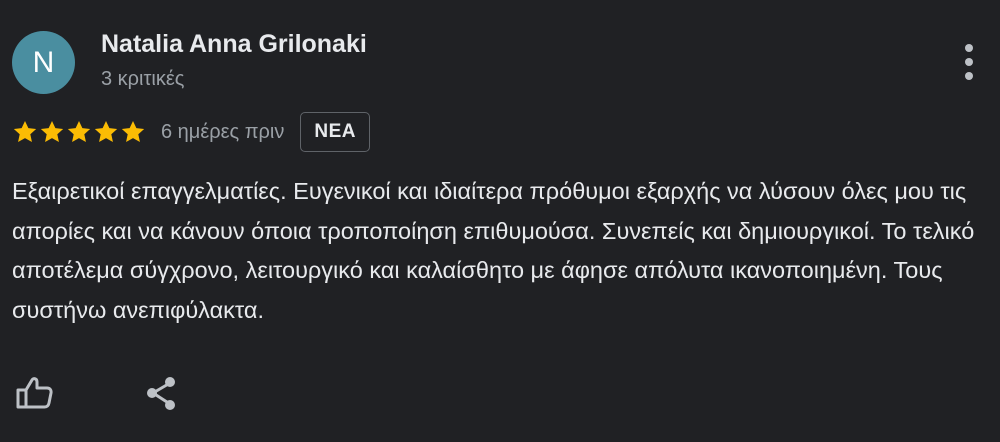 This screenshot has height=442, width=1000. I want to click on rating-row: 6 ημέρες πριν ΝΕΑ, so click(191, 132).